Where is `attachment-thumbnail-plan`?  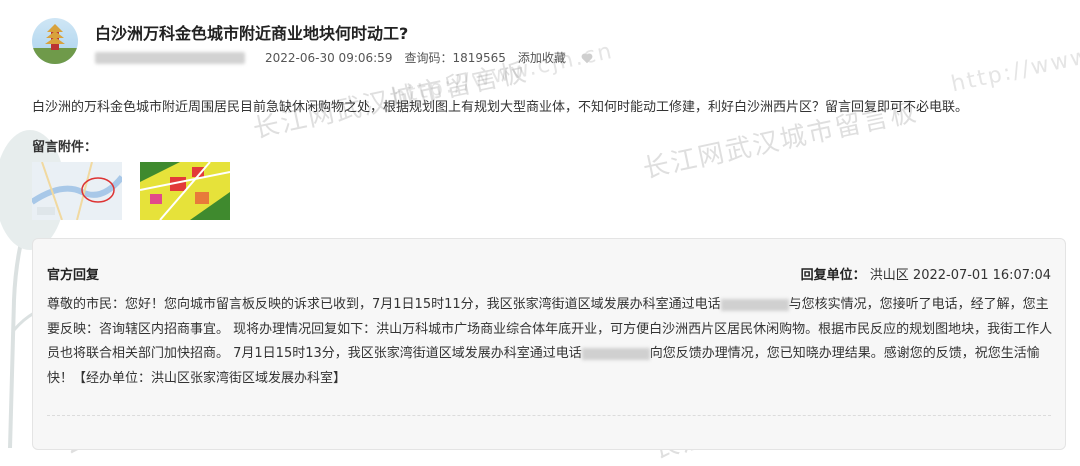 attachment-thumbnail-plan is located at coordinates (185, 191).